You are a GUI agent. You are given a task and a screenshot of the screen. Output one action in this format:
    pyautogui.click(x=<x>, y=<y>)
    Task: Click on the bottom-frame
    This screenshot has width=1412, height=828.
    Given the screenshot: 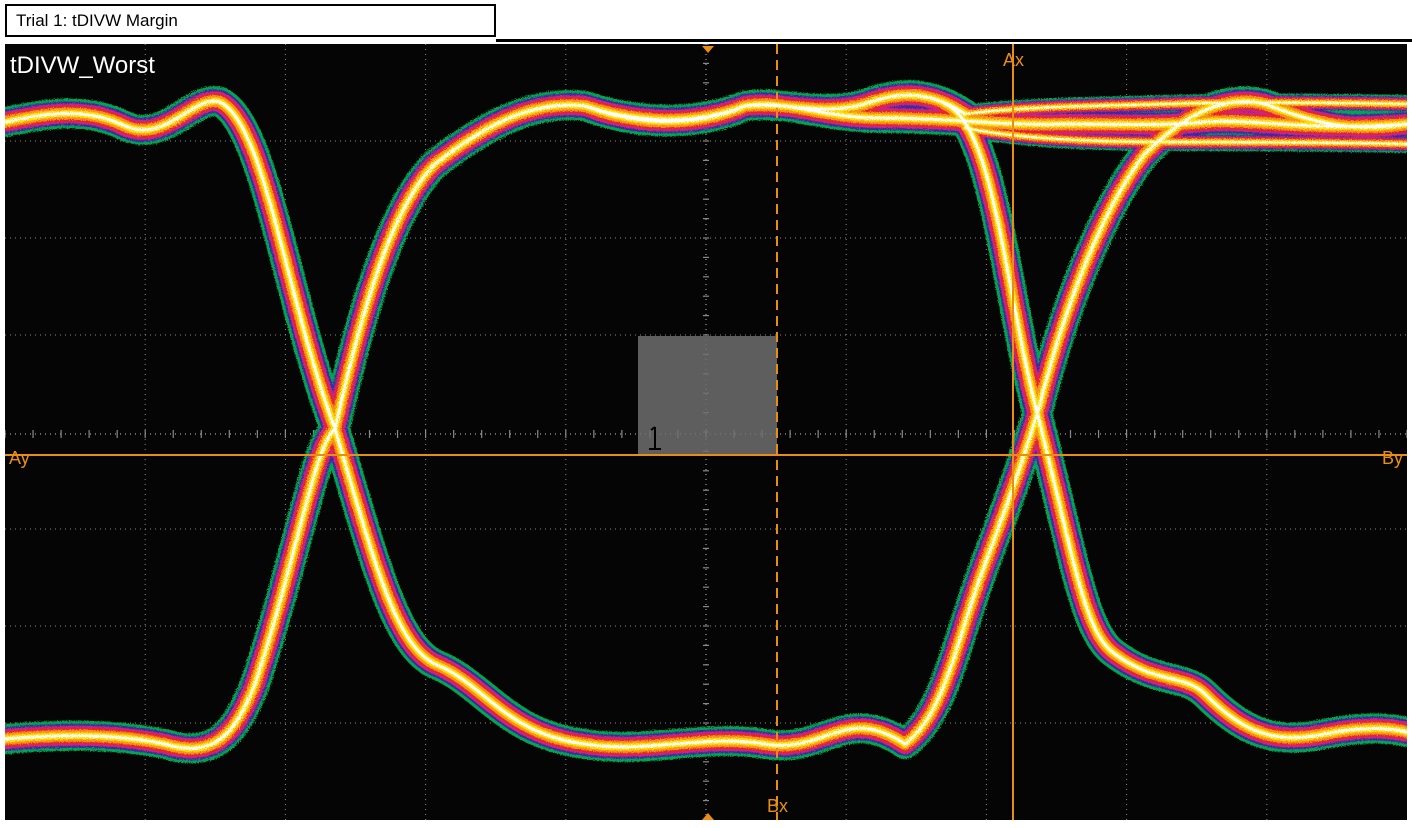 What is the action you would take?
    pyautogui.click(x=706, y=824)
    